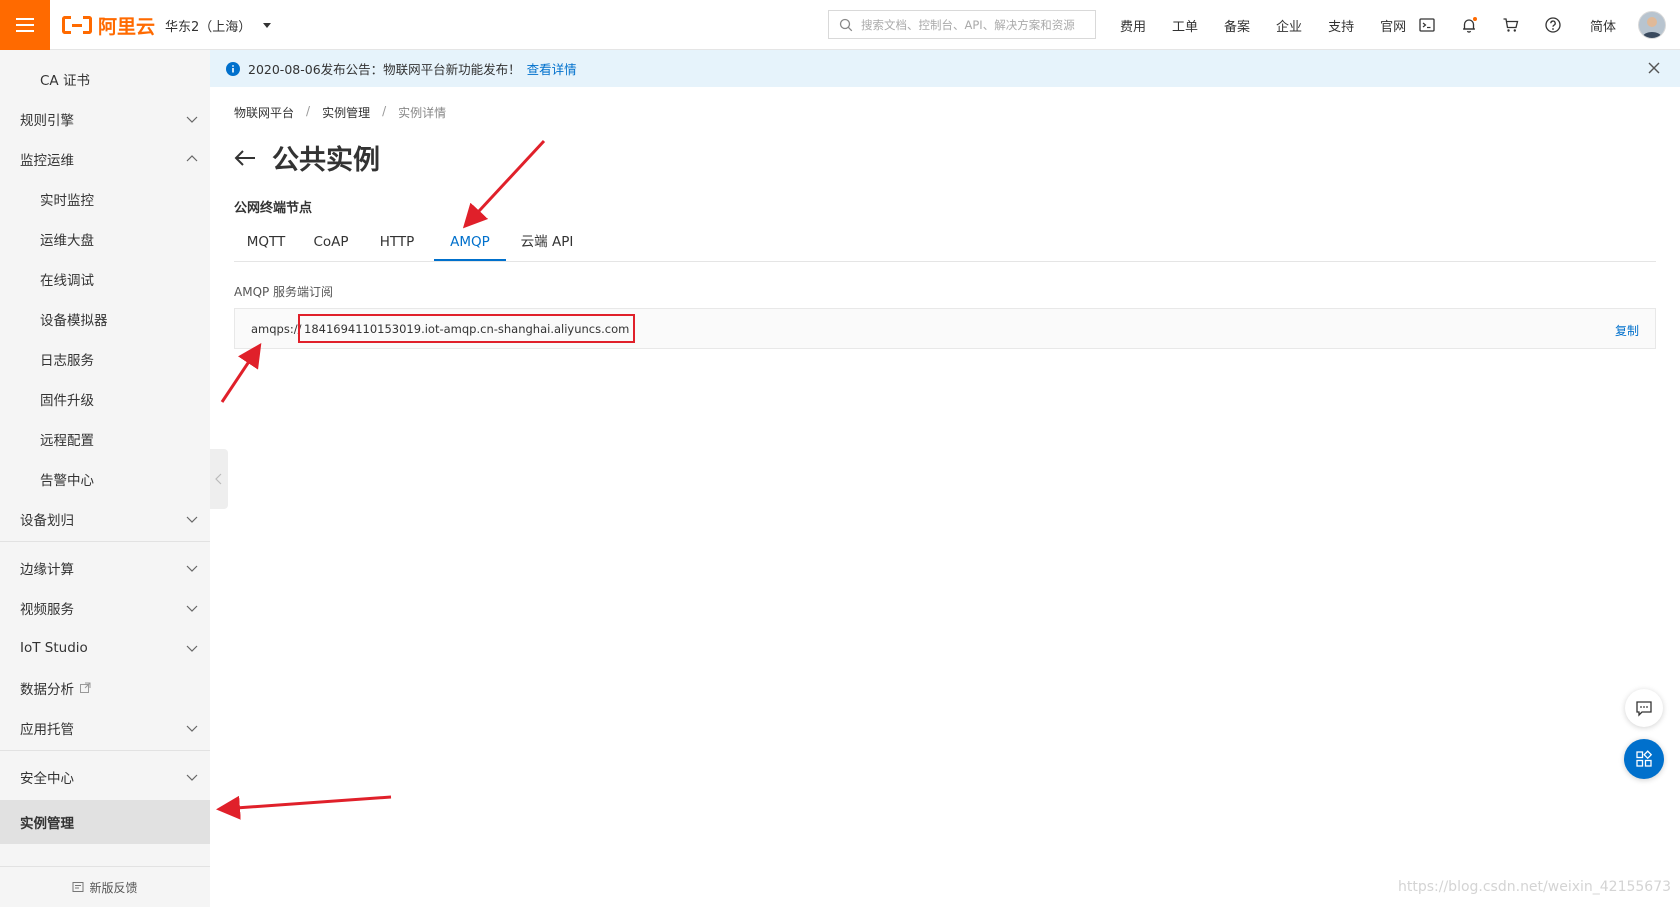 This screenshot has height=907, width=1680. Describe the element at coordinates (267, 25) in the screenshot. I see `caret-down-icon` at that location.